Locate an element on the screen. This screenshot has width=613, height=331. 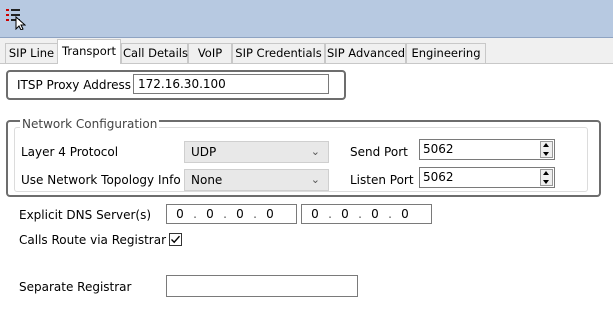
calls-route-registrar-checkbox is located at coordinates (175, 239).